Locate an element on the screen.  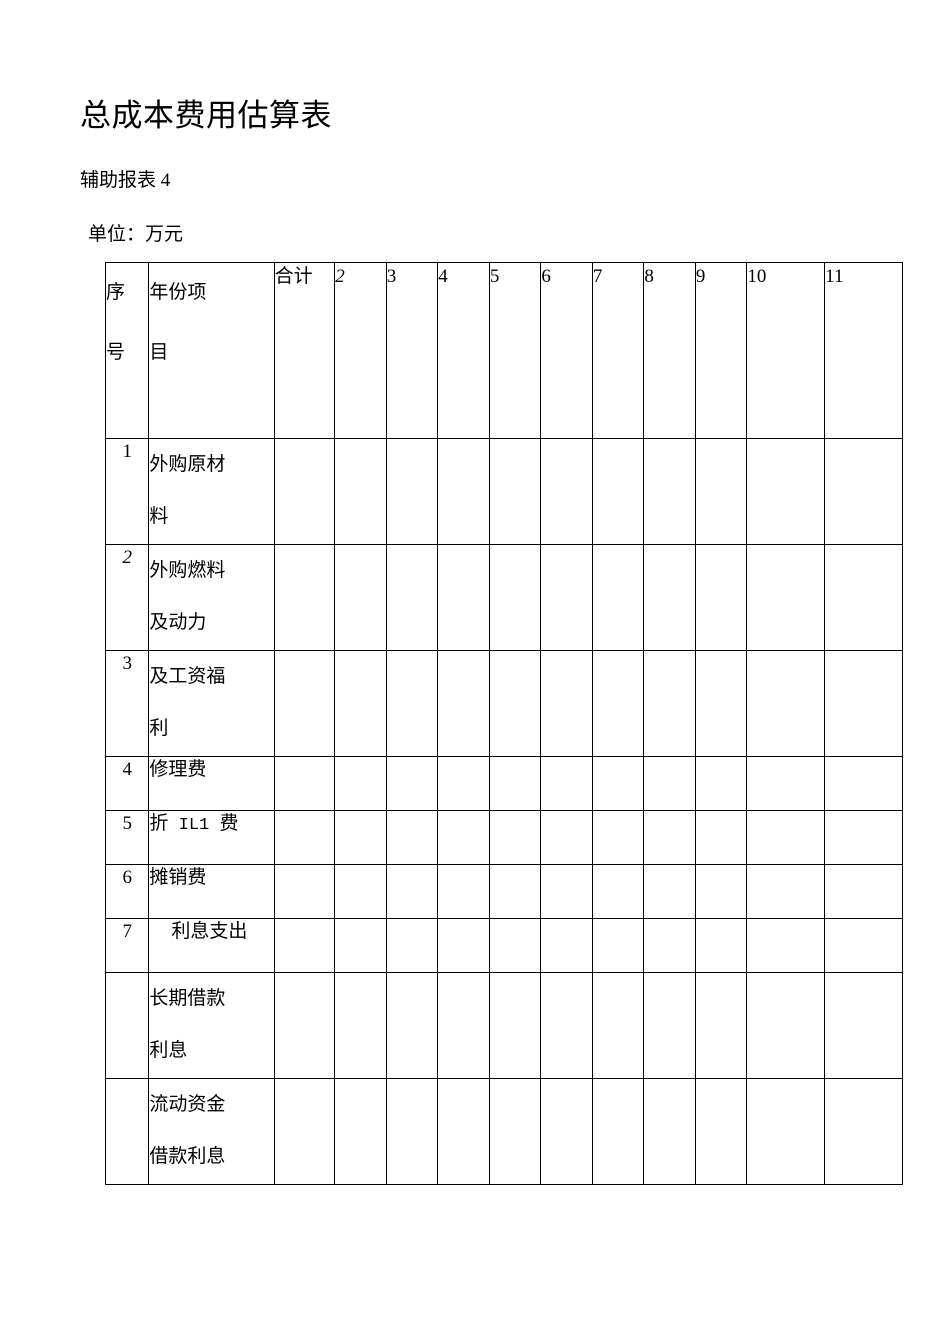
table-row: 5折 IL1 费 is located at coordinates (503, 837).